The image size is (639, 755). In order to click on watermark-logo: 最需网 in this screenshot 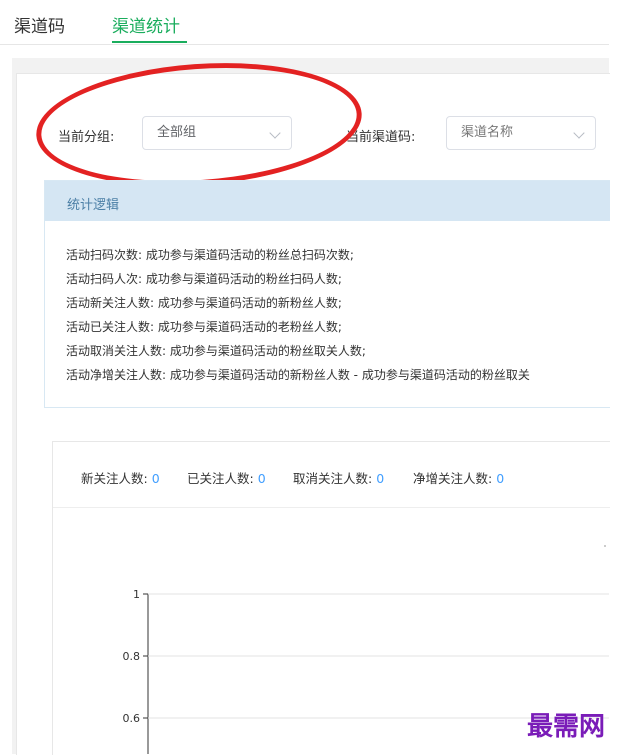, I will do `click(566, 727)`.